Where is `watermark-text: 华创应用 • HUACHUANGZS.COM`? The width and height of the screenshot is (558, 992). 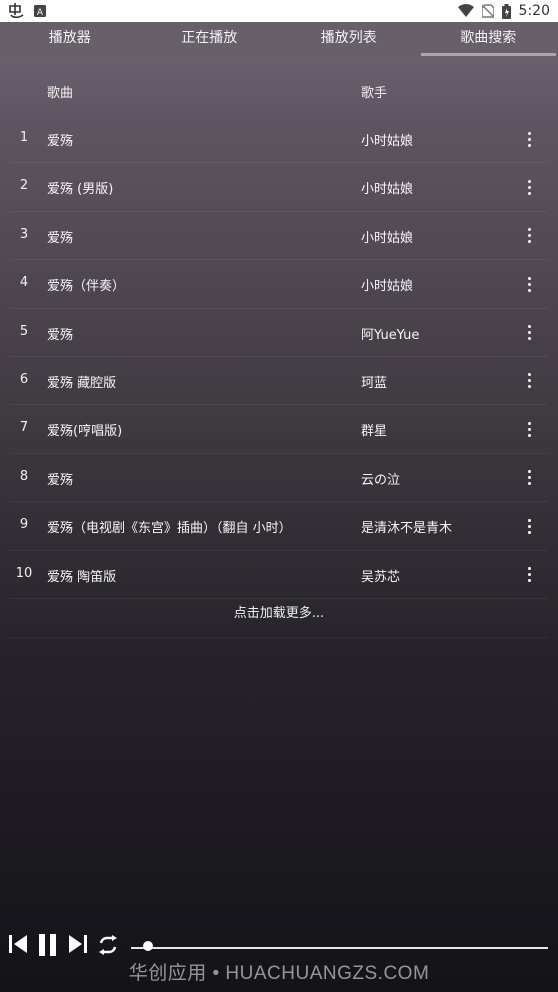
watermark-text: 华创应用 • HUACHUANGZS.COM is located at coordinates (279, 973).